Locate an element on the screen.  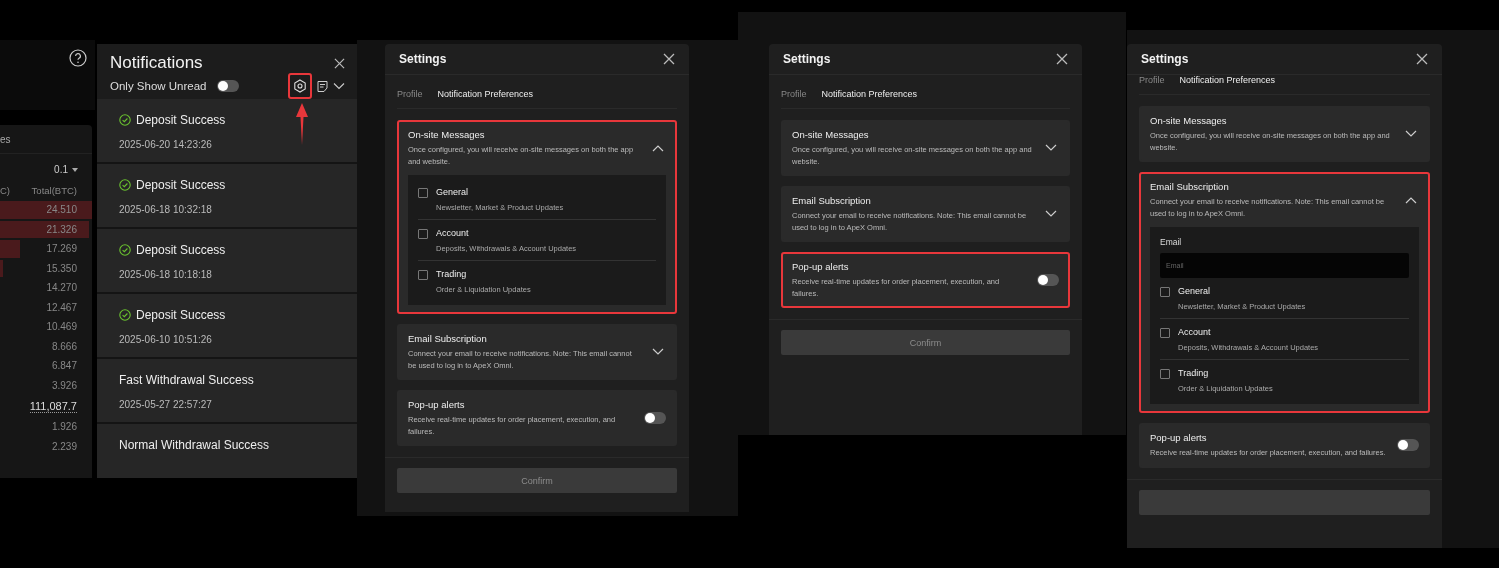
total-value: 8.666 is located at coordinates (64, 346).